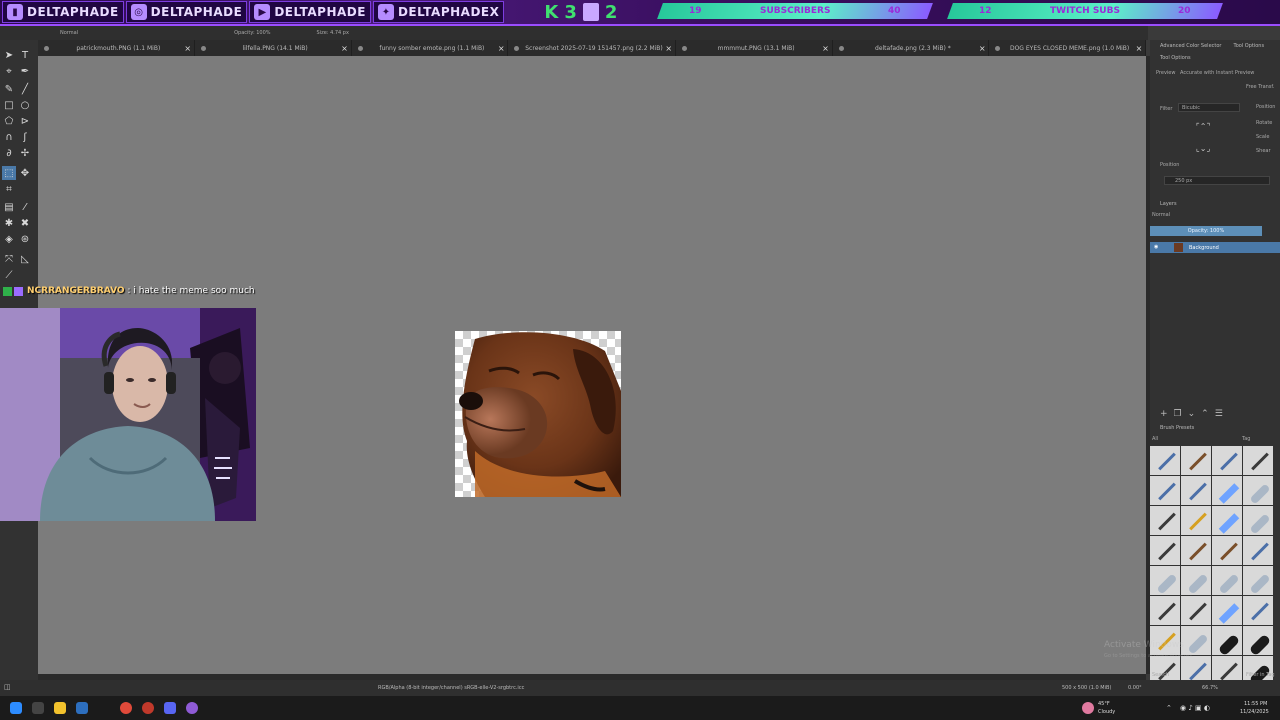 This screenshot has height=720, width=1280. What do you see at coordinates (1254, 712) in the screenshot?
I see `clock-date: 11/24/2025` at bounding box center [1254, 712].